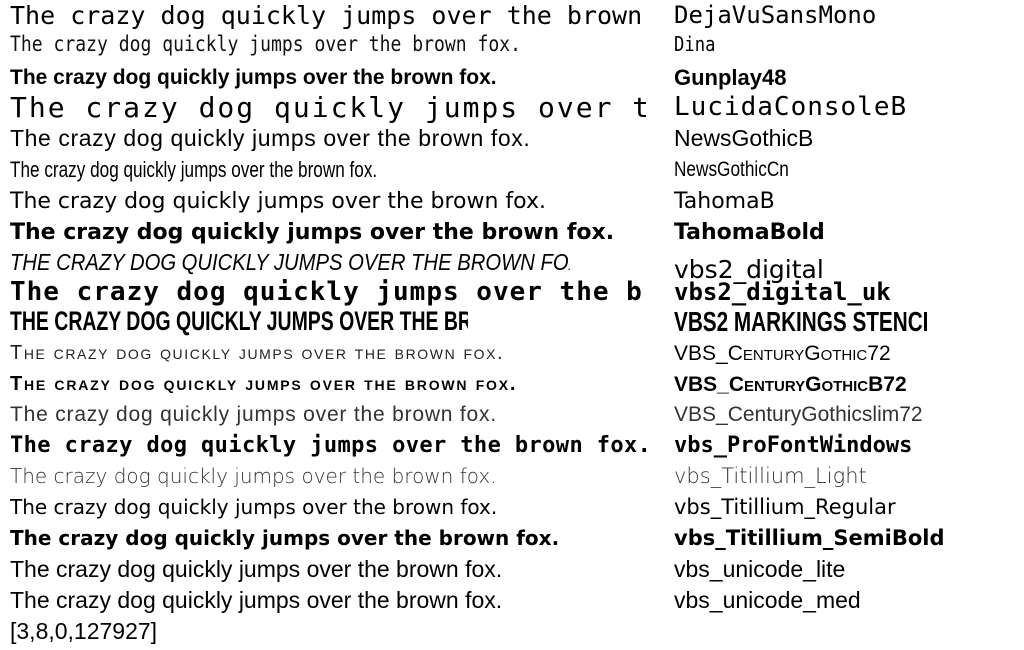 The width and height of the screenshot is (1024, 650). What do you see at coordinates (744, 138) in the screenshot?
I see `font-name-label: NewsGothicB` at bounding box center [744, 138].